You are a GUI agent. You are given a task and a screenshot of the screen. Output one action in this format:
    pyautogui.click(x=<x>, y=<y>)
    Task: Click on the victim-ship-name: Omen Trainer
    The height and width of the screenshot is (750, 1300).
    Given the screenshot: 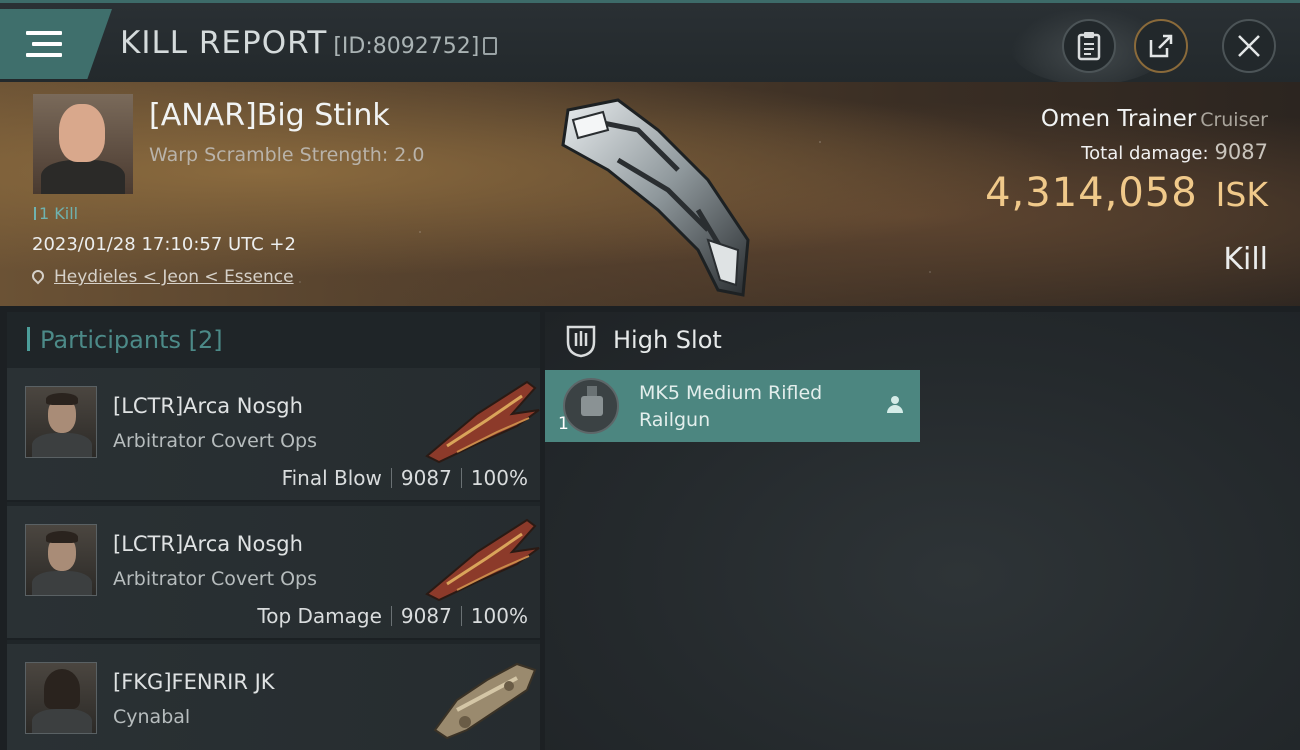 What is the action you would take?
    pyautogui.click(x=1118, y=119)
    